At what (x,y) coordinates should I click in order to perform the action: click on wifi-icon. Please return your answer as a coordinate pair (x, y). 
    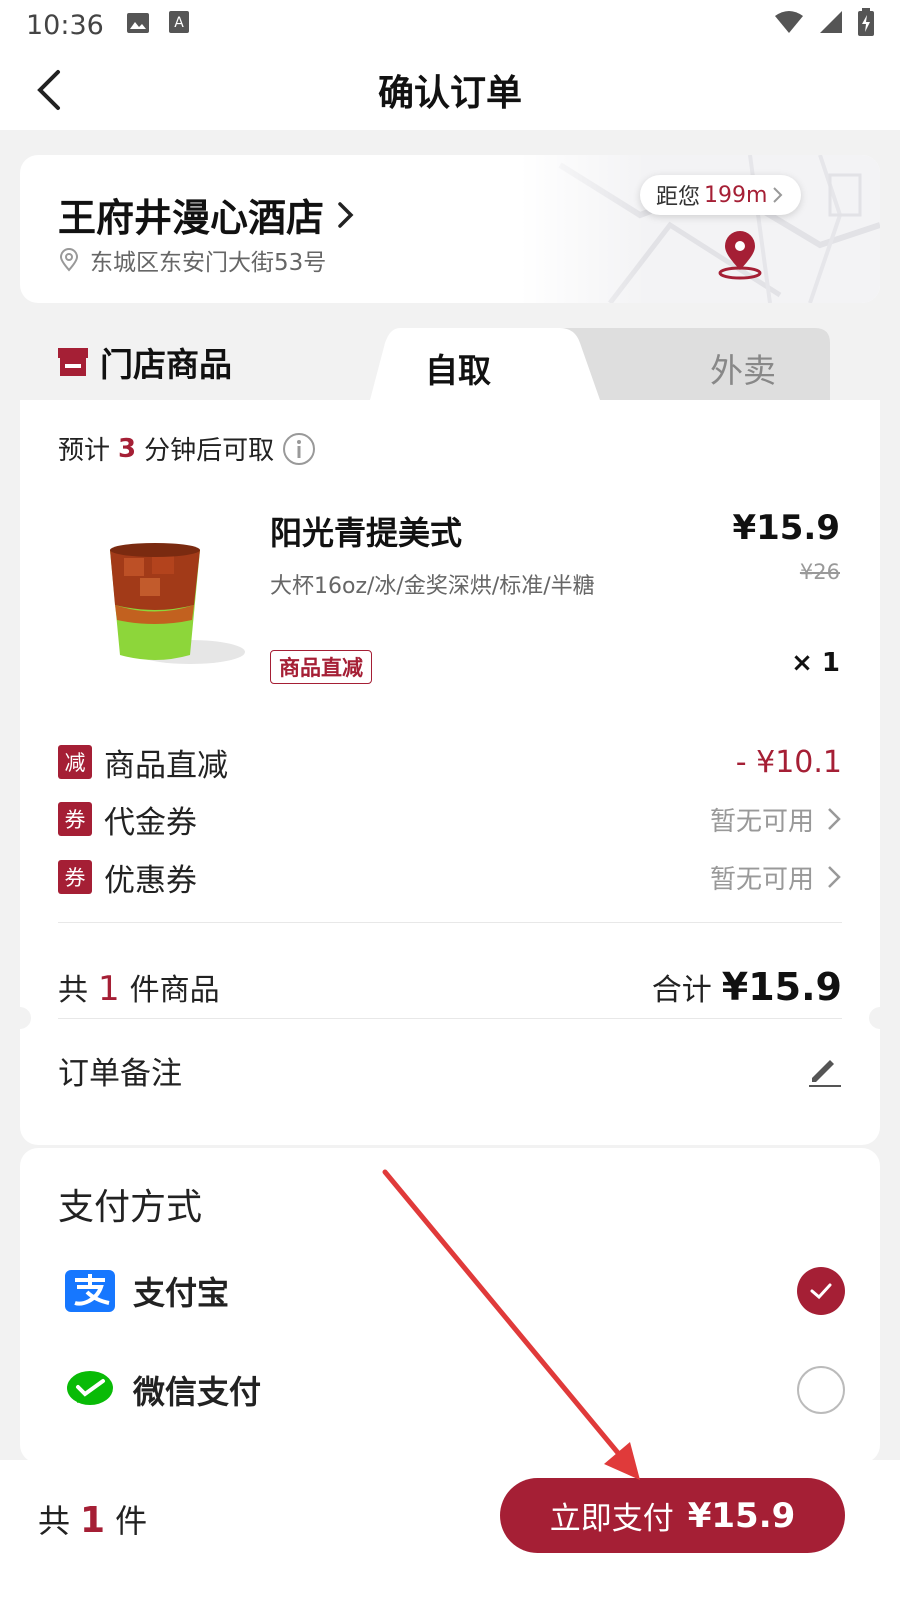
    Looking at the image, I should click on (789, 25).